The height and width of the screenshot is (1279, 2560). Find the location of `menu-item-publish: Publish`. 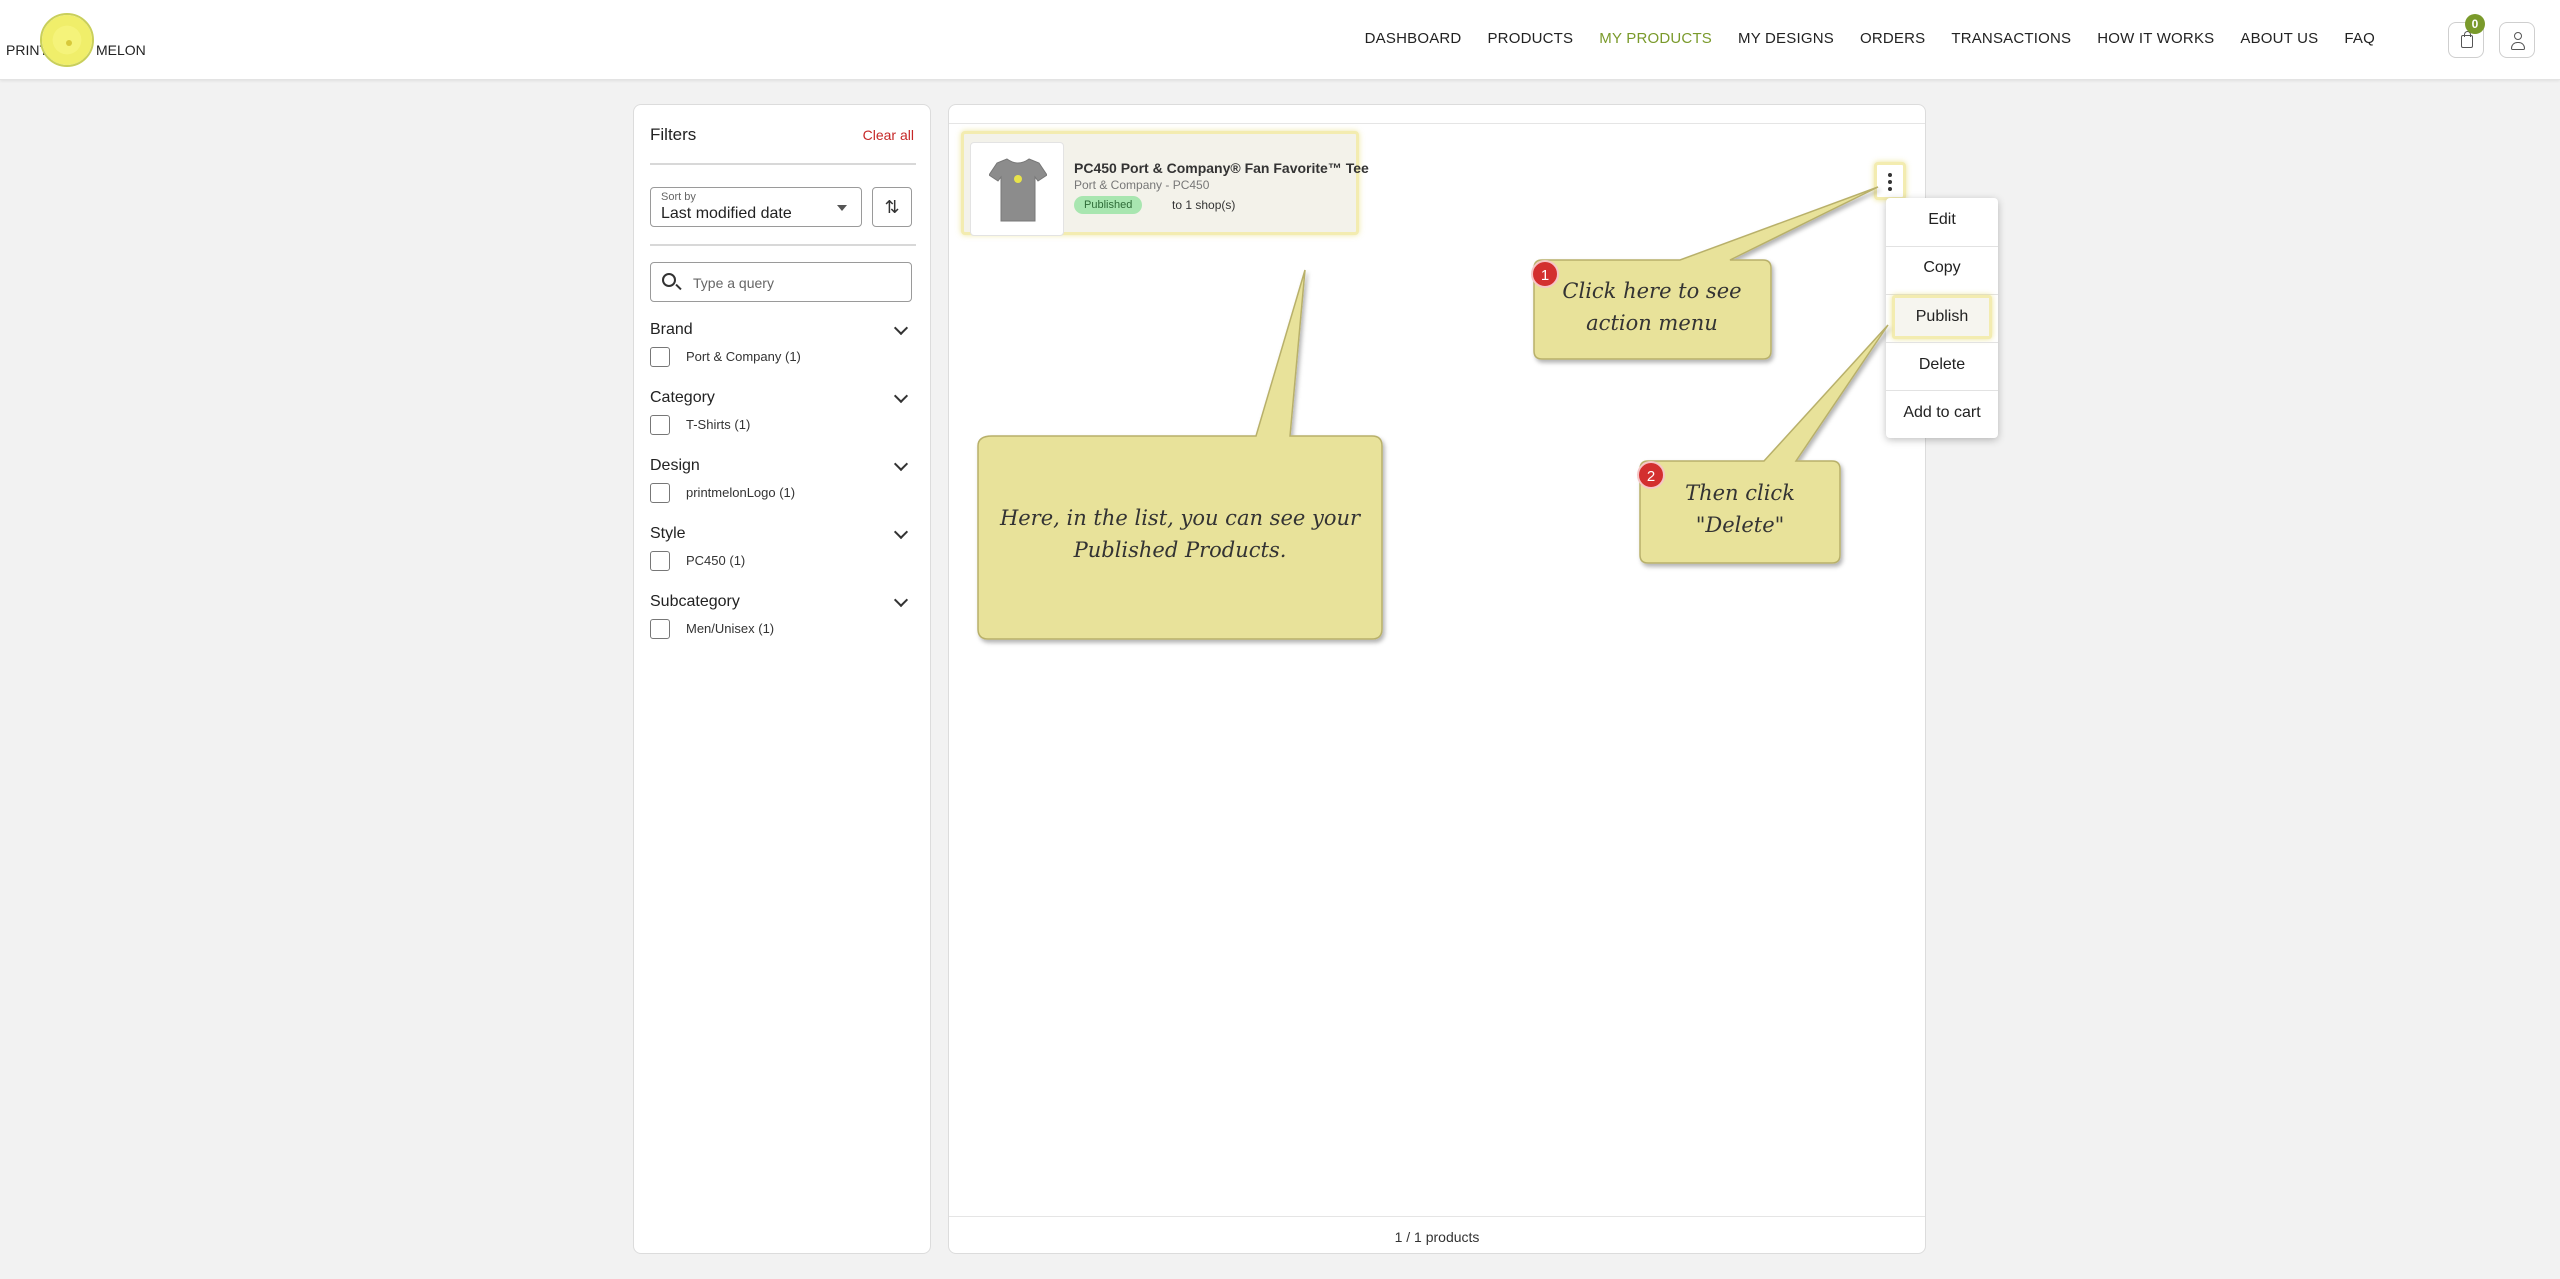

menu-item-publish: Publish is located at coordinates (1942, 317).